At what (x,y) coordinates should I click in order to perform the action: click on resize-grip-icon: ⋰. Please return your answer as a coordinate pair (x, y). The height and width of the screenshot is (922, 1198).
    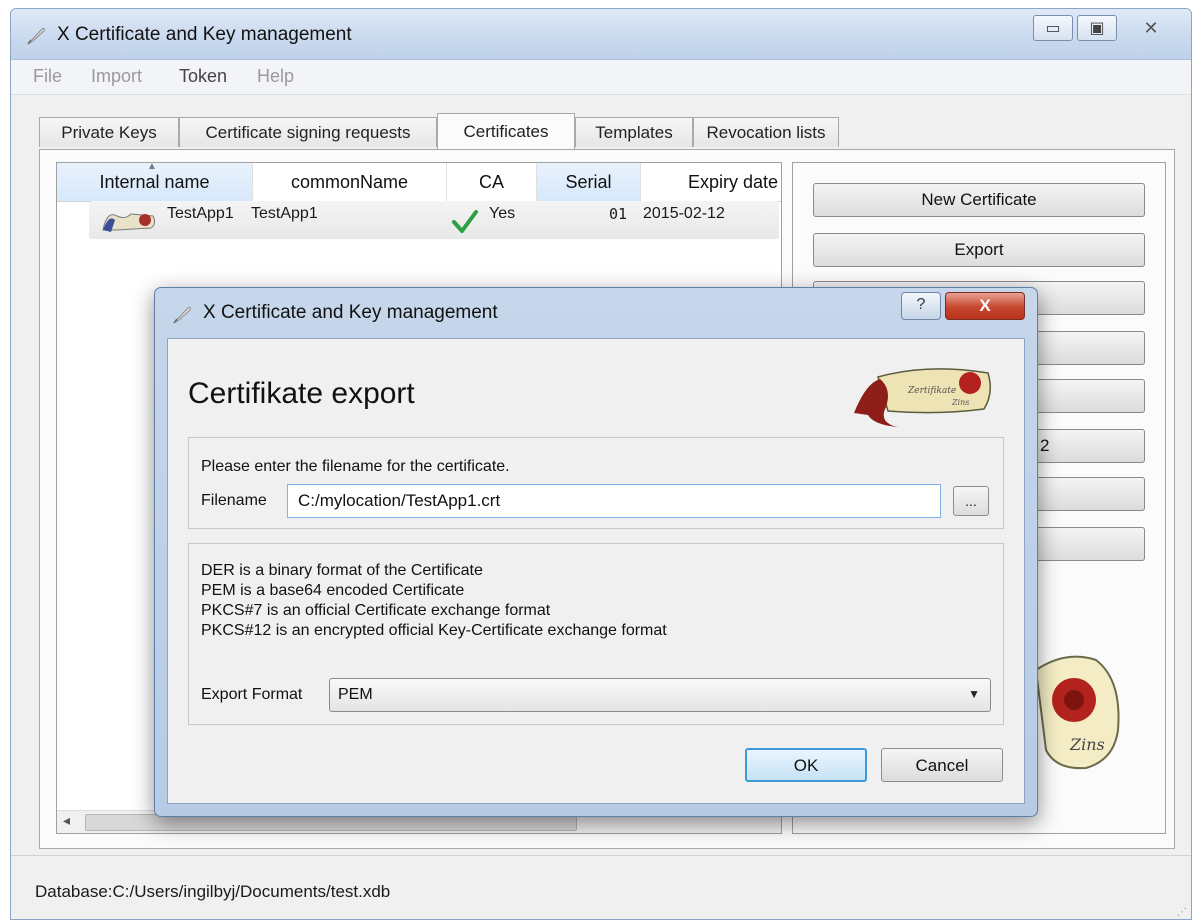
    Looking at the image, I should click on (1182, 912).